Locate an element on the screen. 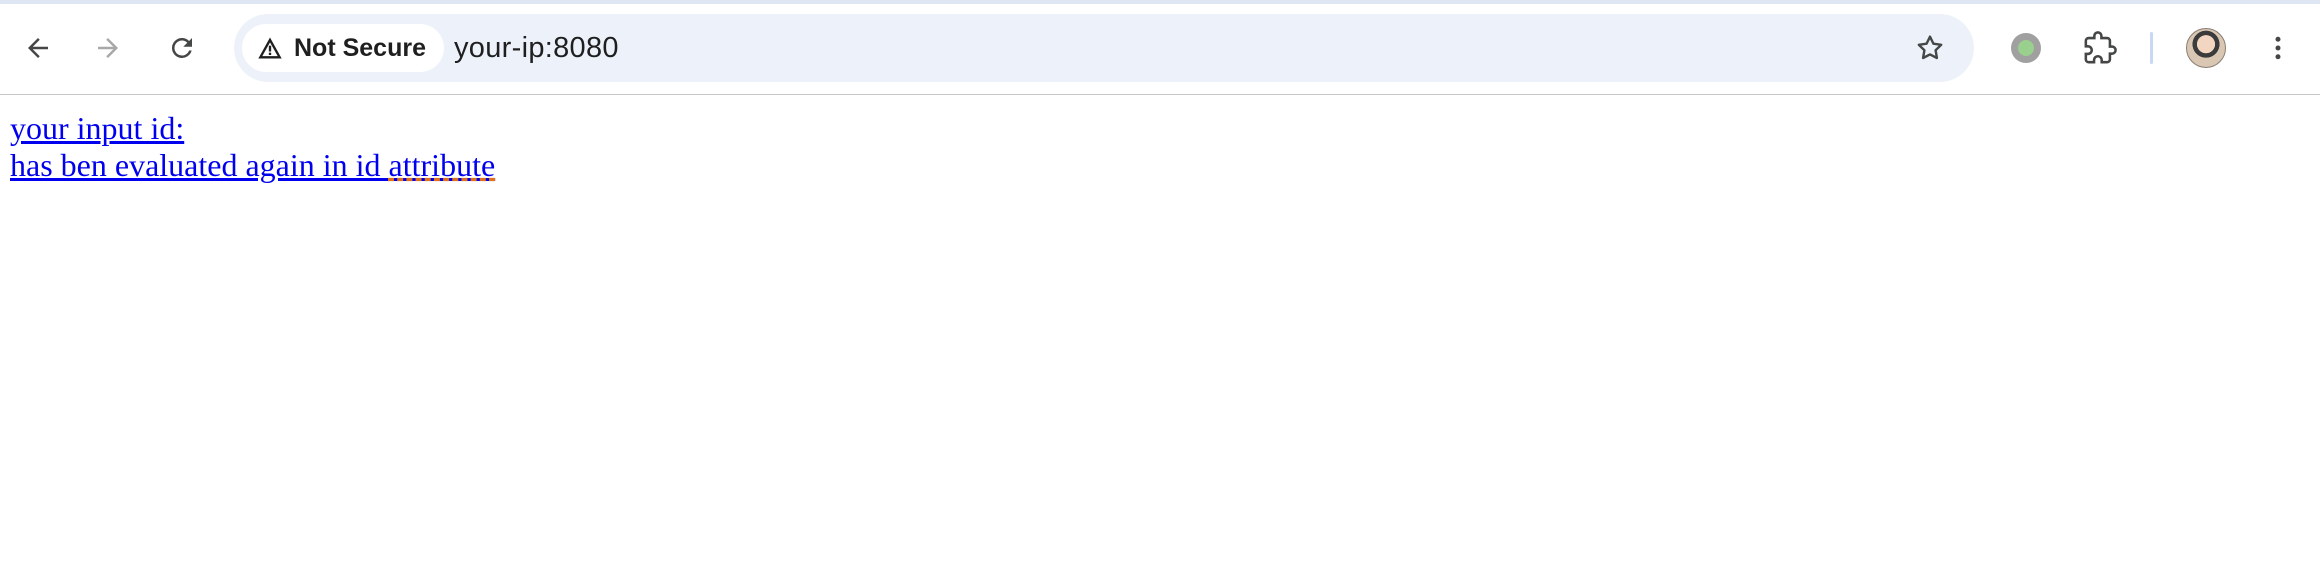  security-indicator: Not Secure is located at coordinates (343, 48).